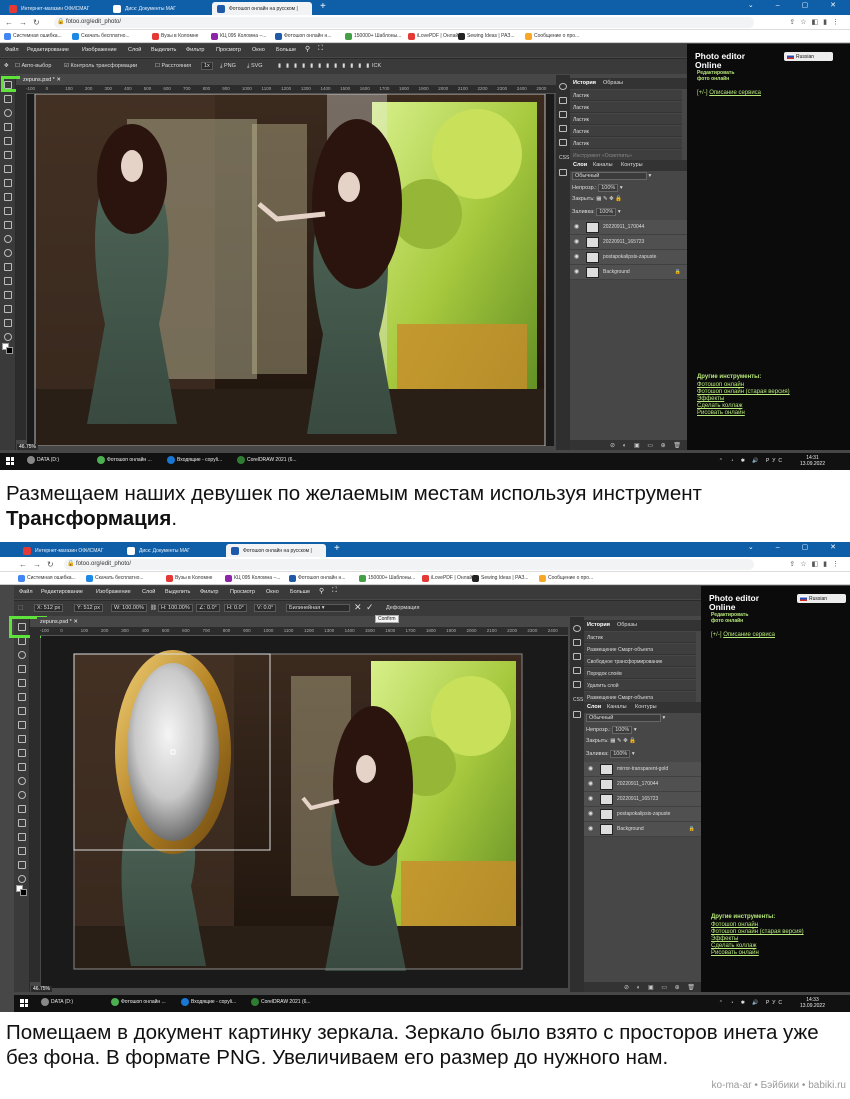 This screenshot has height=1099, width=850. I want to click on tray-clock: 14:31 13.09.2022, so click(812, 461).